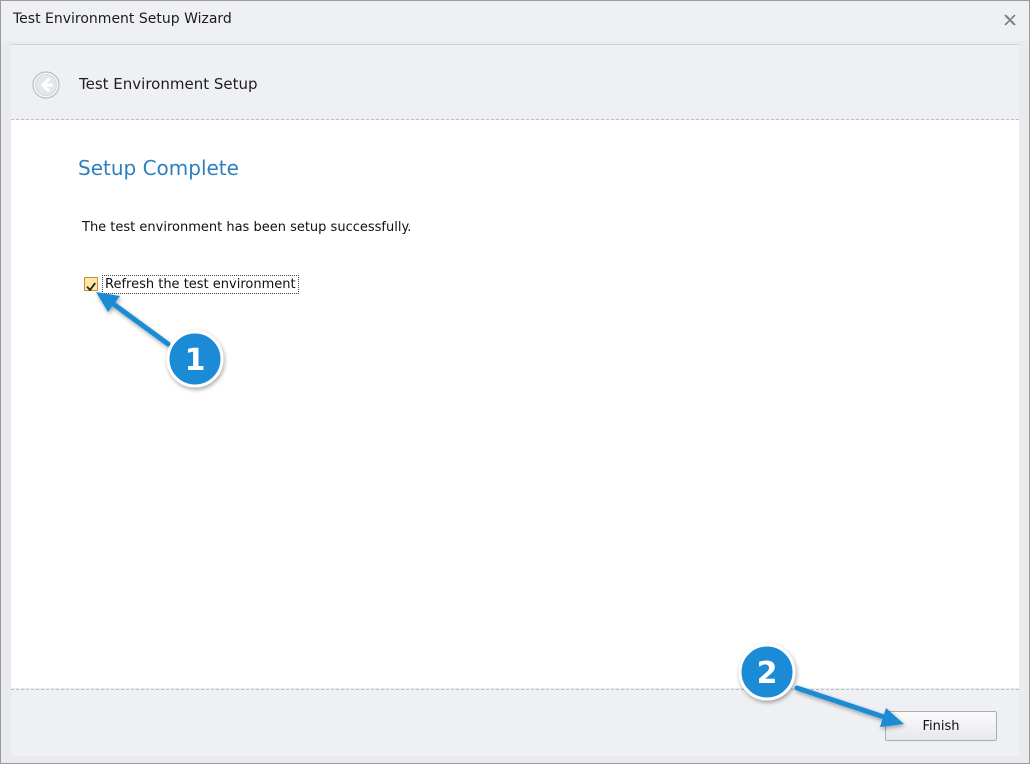 The width and height of the screenshot is (1030, 764). Describe the element at coordinates (122, 19) in the screenshot. I see `window-title: Test Environment Setup Wizard` at that location.